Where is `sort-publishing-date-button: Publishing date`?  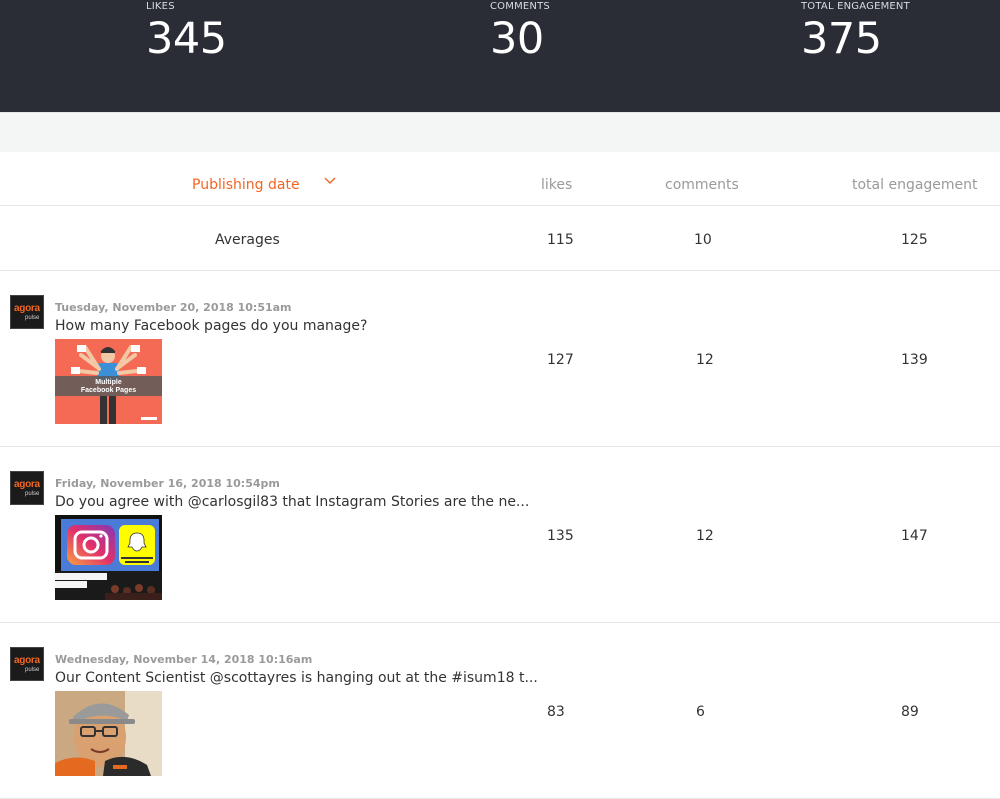
sort-publishing-date-button: Publishing date is located at coordinates (264, 179).